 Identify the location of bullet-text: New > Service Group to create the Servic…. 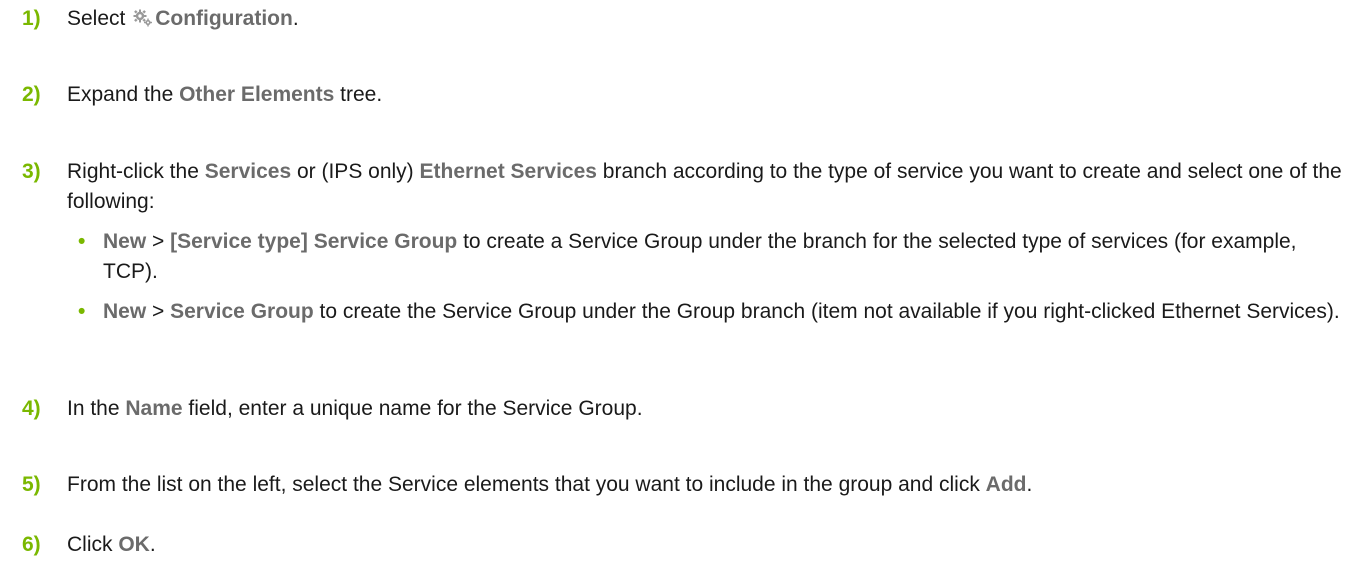
(728, 312).